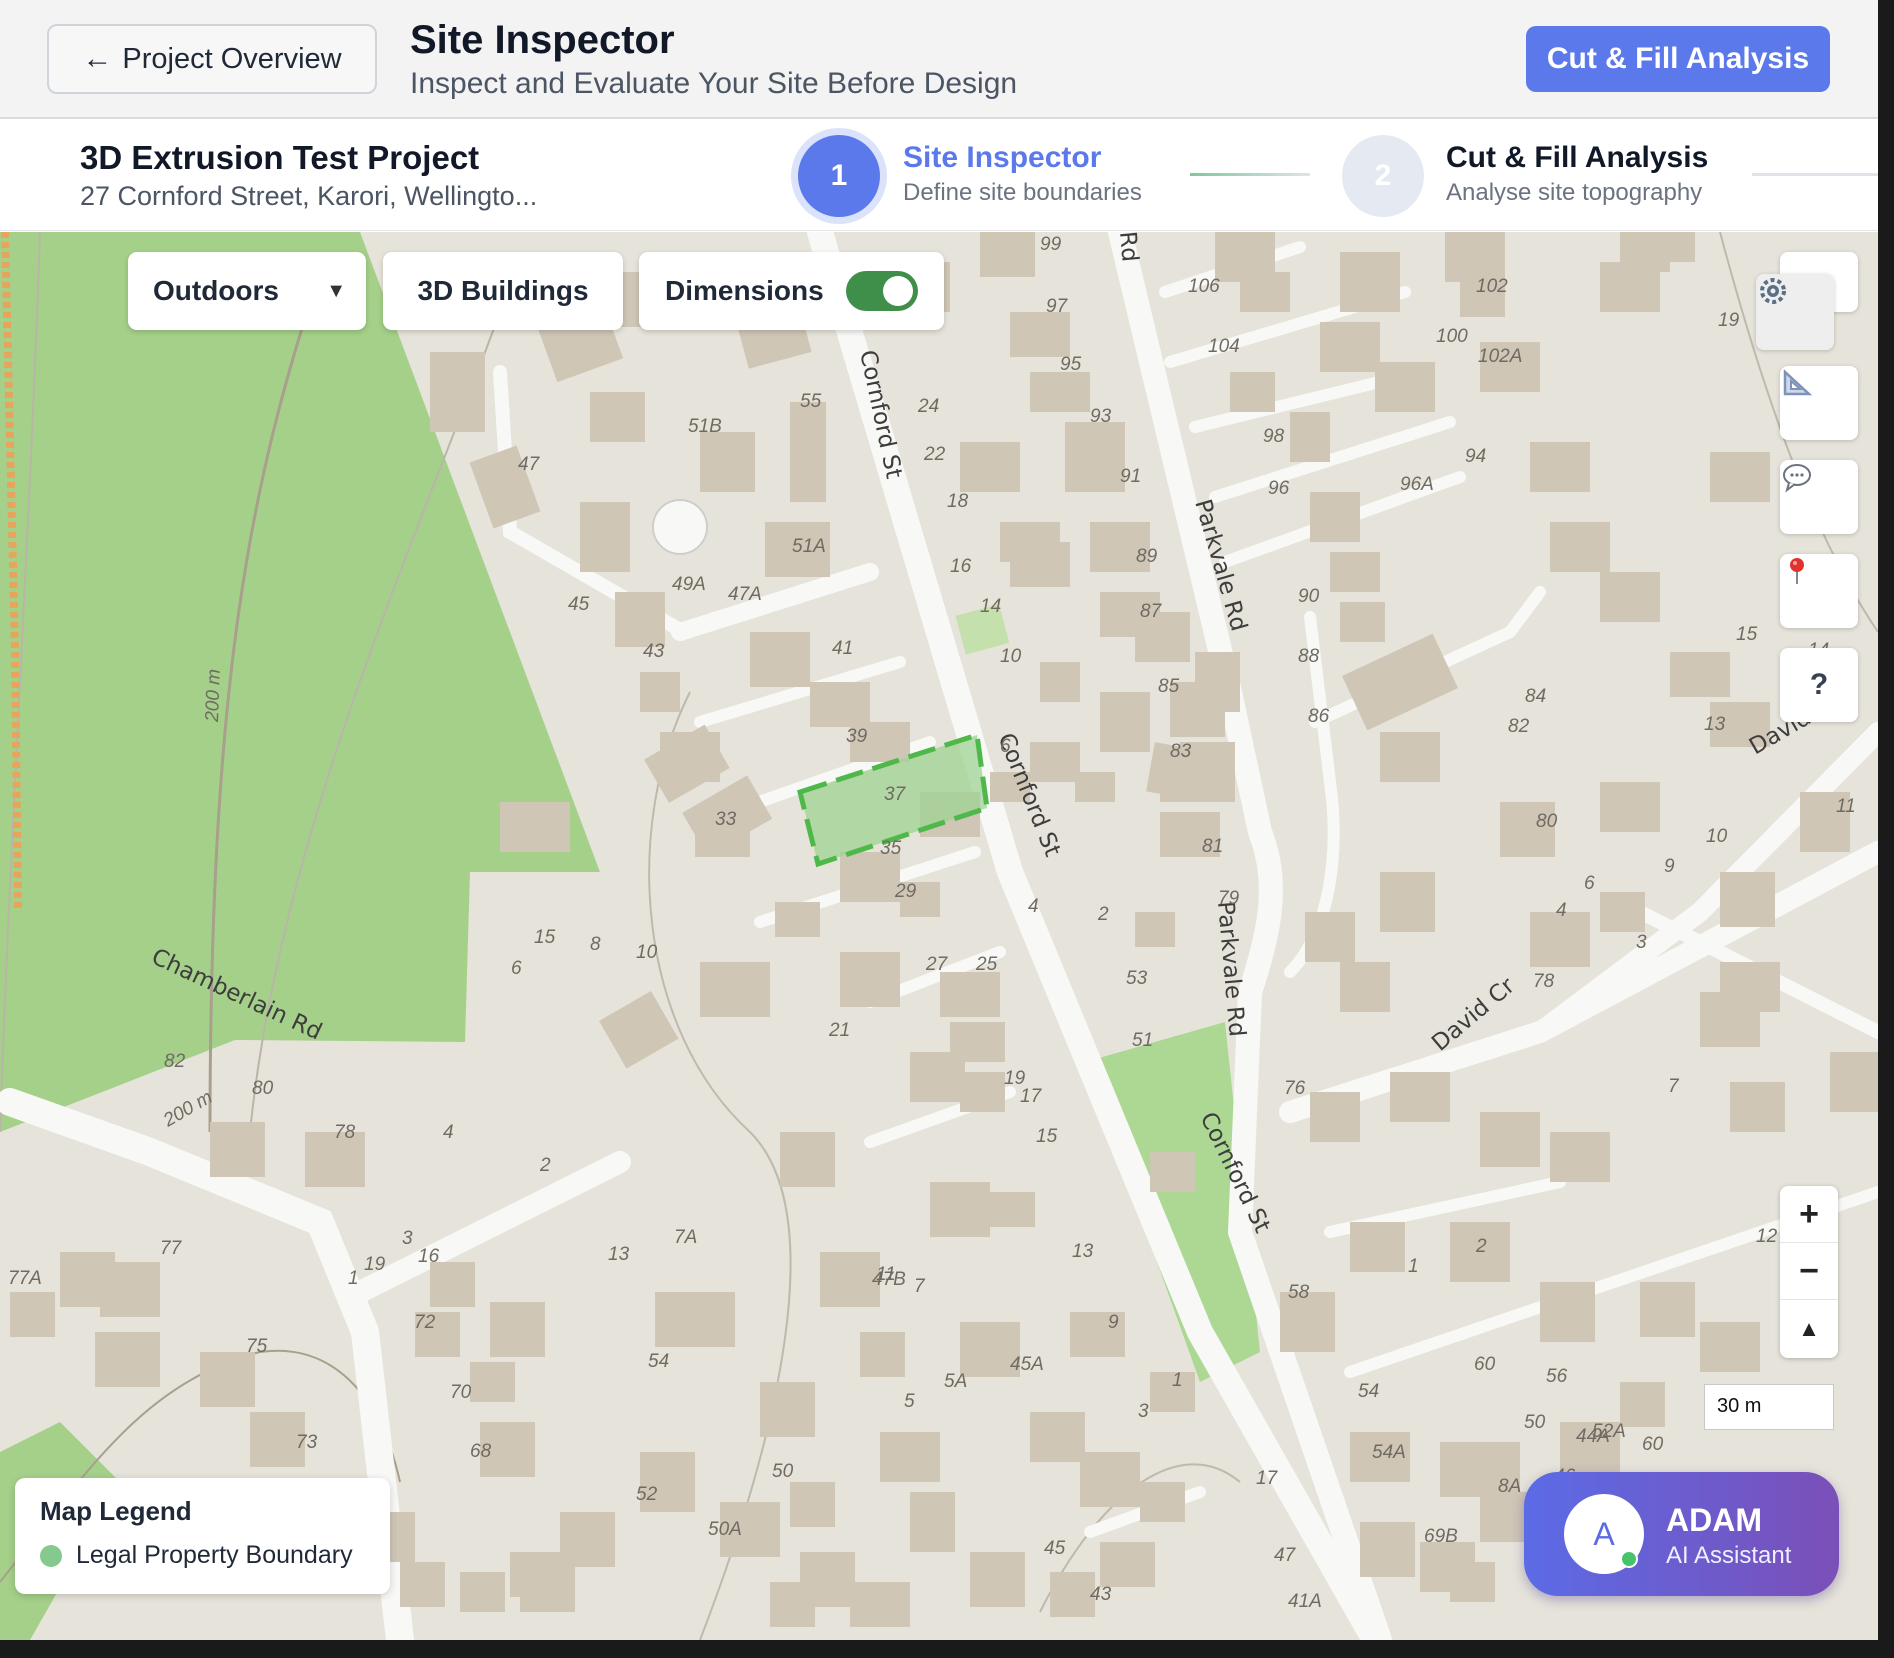  What do you see at coordinates (897, 291) in the screenshot?
I see `toggle-knob` at bounding box center [897, 291].